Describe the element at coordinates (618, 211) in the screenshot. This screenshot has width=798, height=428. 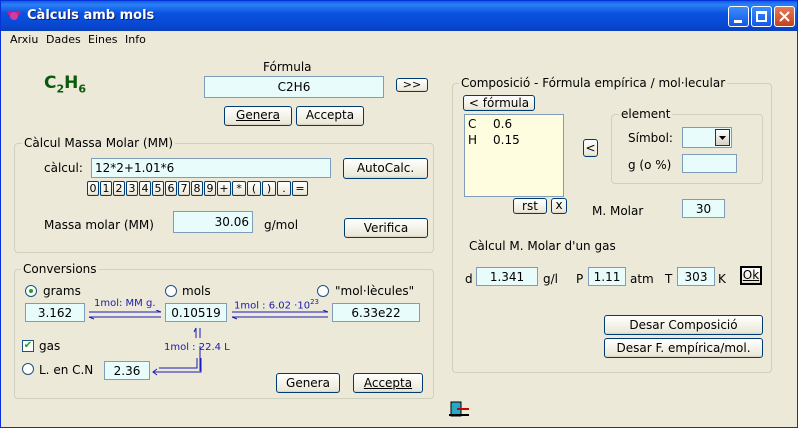
I see `molar-mass-comp-label: M. Molar` at that location.